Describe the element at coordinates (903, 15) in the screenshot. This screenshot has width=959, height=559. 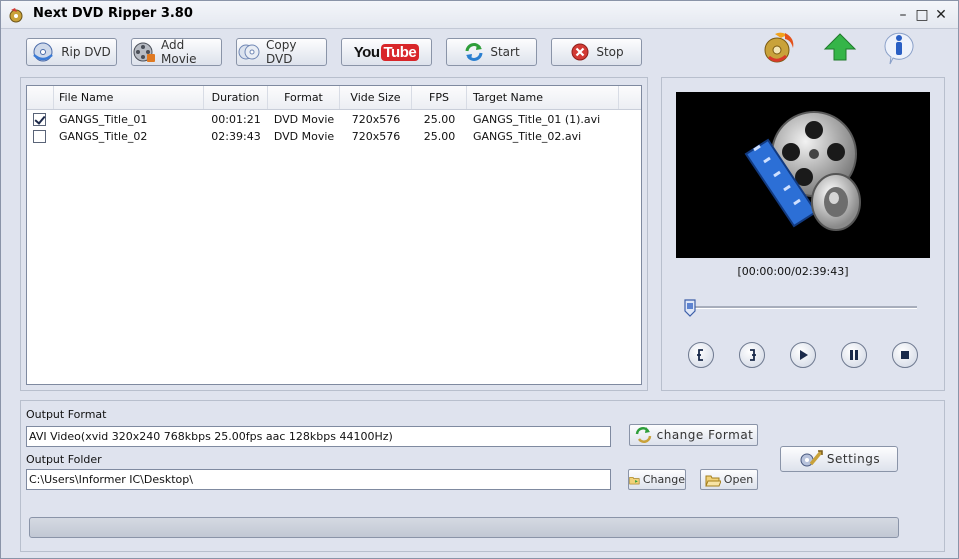
I see `minimize-button: –` at that location.